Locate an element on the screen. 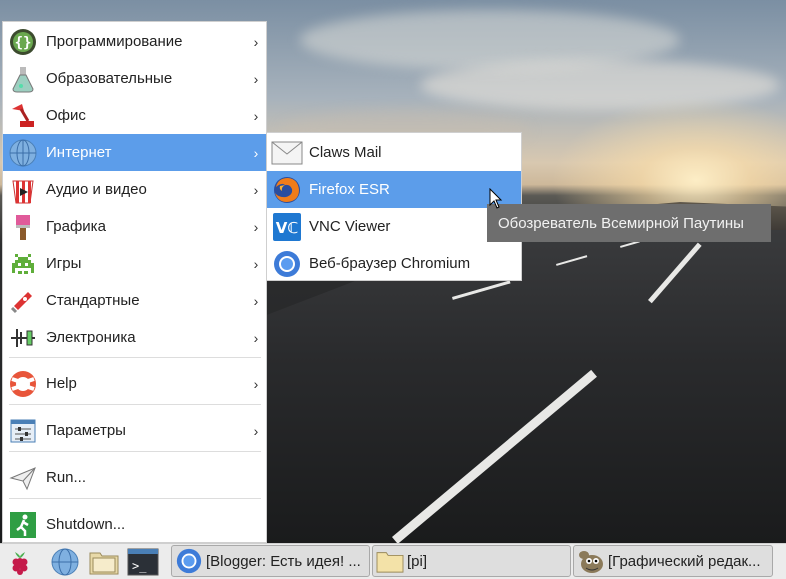 The width and height of the screenshot is (786, 579). terminal-icon: >_ is located at coordinates (143, 562).